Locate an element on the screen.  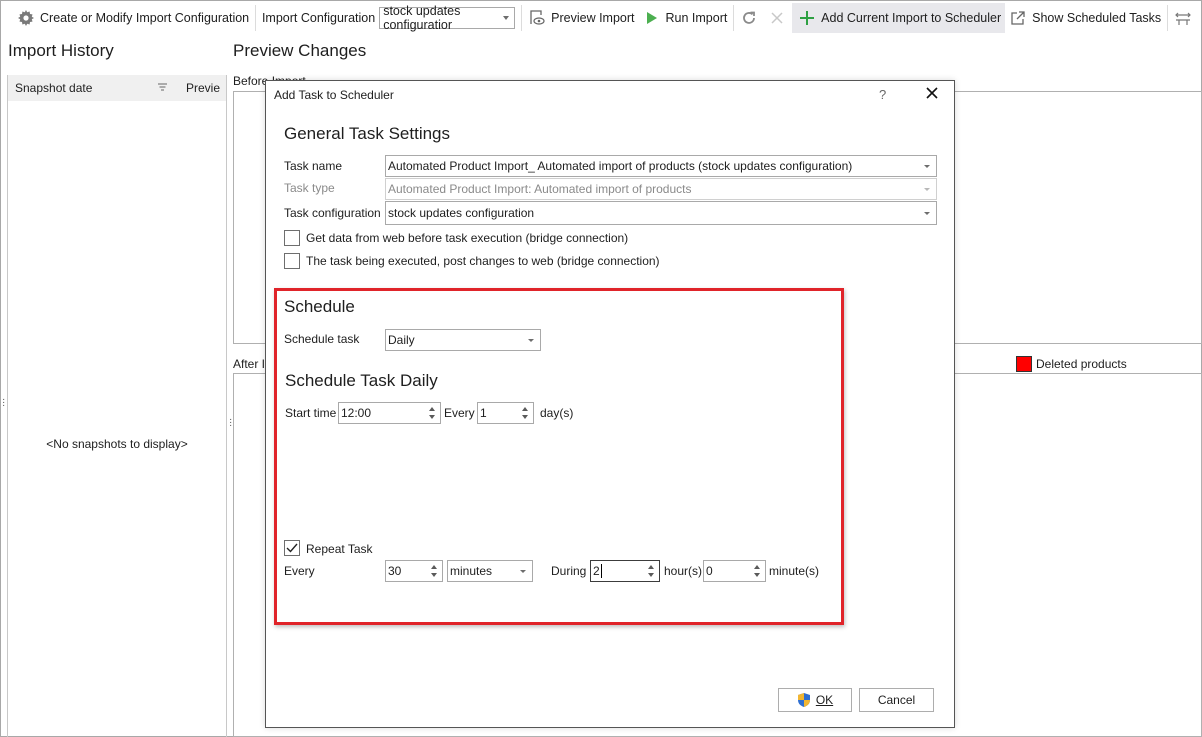
checkmark-icon is located at coordinates (292, 548).